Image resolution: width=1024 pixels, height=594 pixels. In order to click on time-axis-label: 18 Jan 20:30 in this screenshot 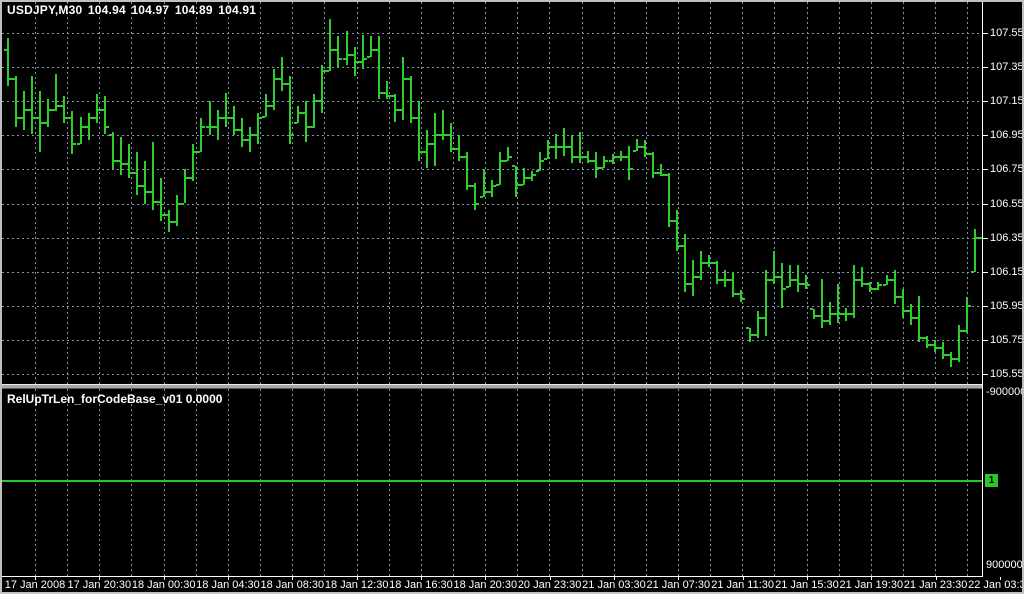, I will do `click(485, 585)`.